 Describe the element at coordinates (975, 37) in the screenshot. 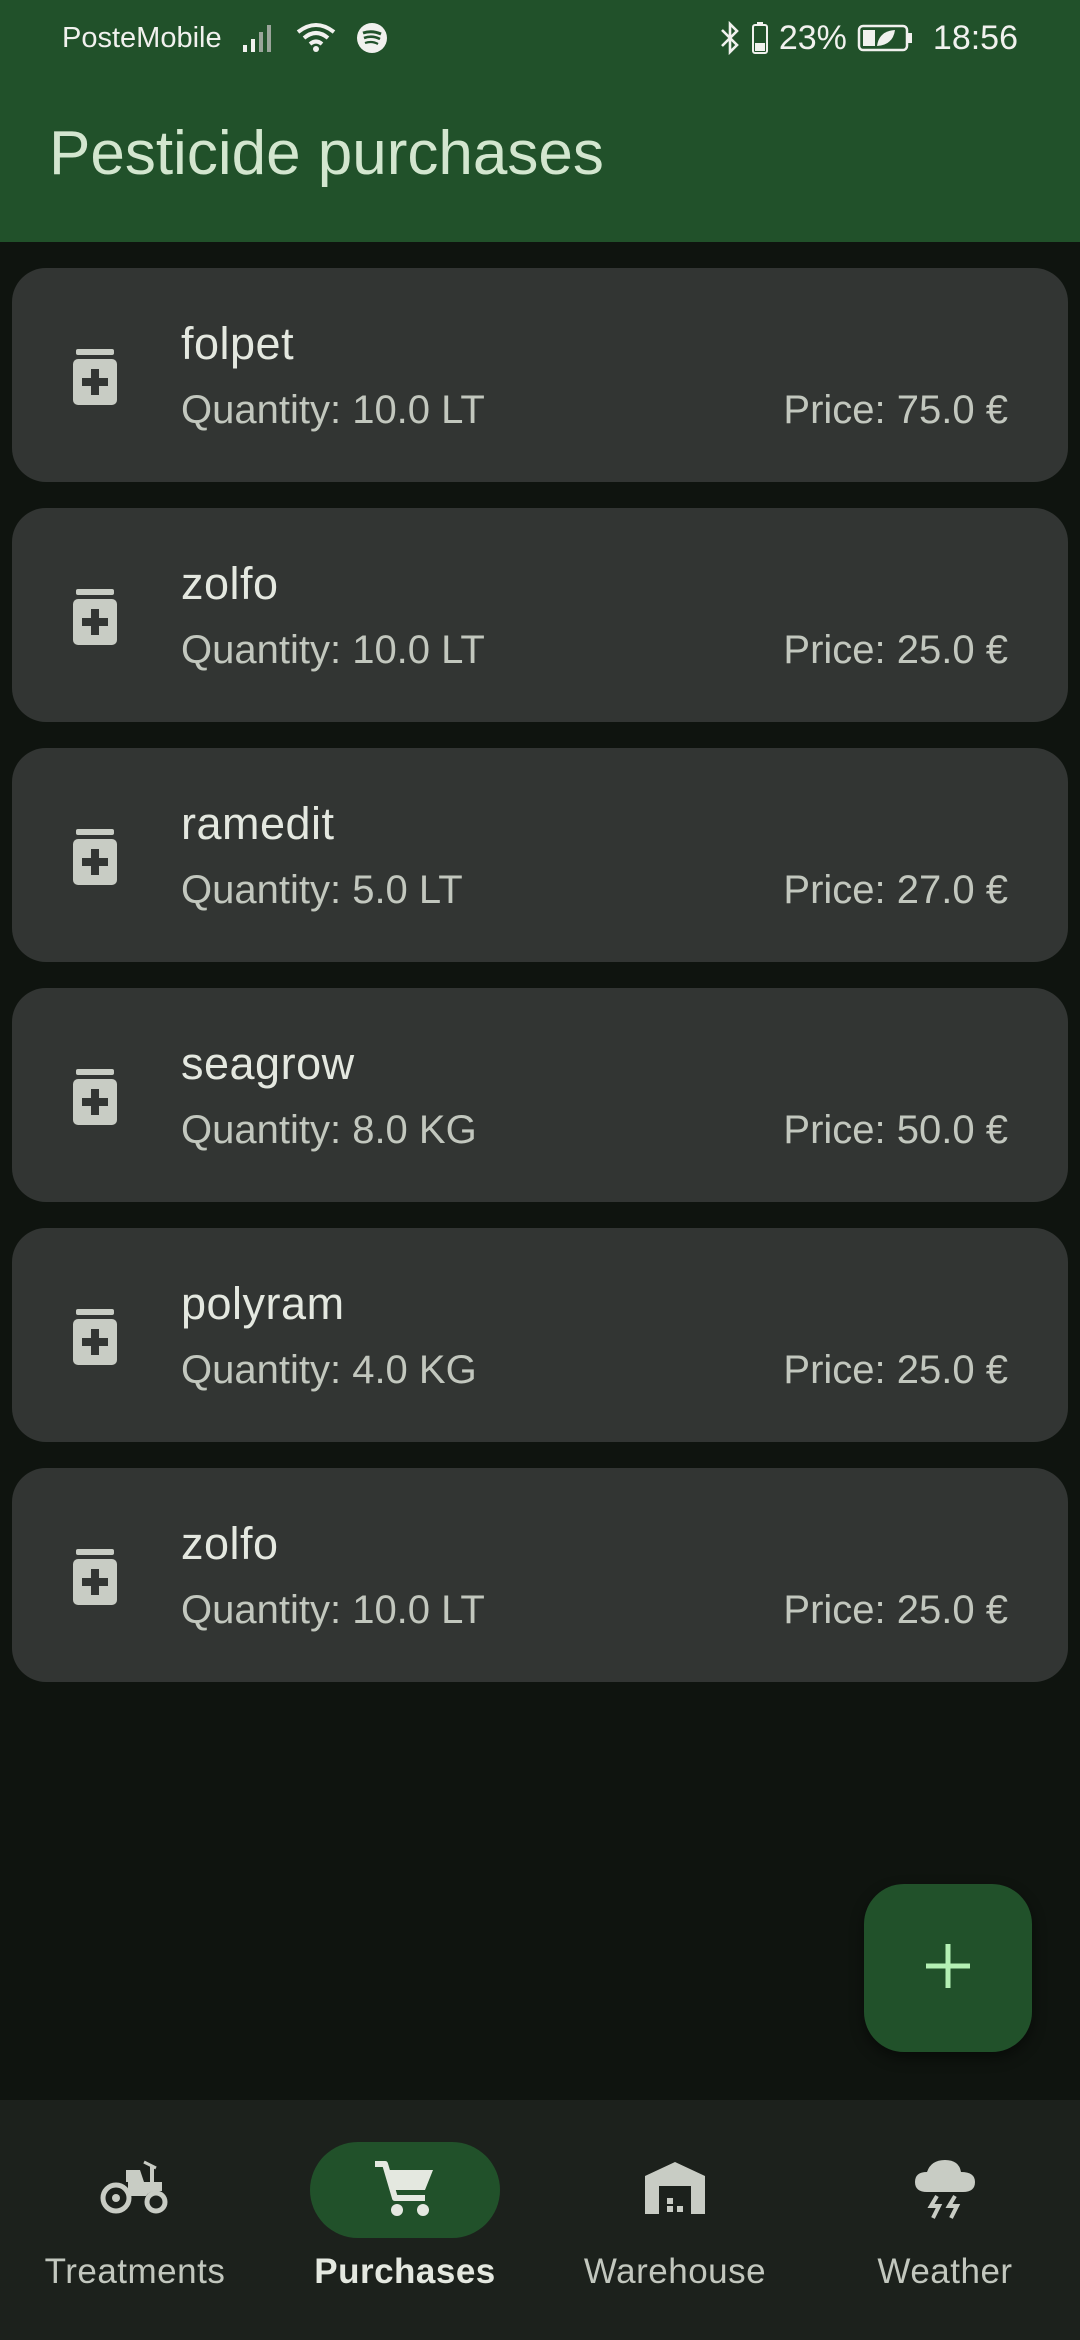

I see `clock: 18:56` at that location.